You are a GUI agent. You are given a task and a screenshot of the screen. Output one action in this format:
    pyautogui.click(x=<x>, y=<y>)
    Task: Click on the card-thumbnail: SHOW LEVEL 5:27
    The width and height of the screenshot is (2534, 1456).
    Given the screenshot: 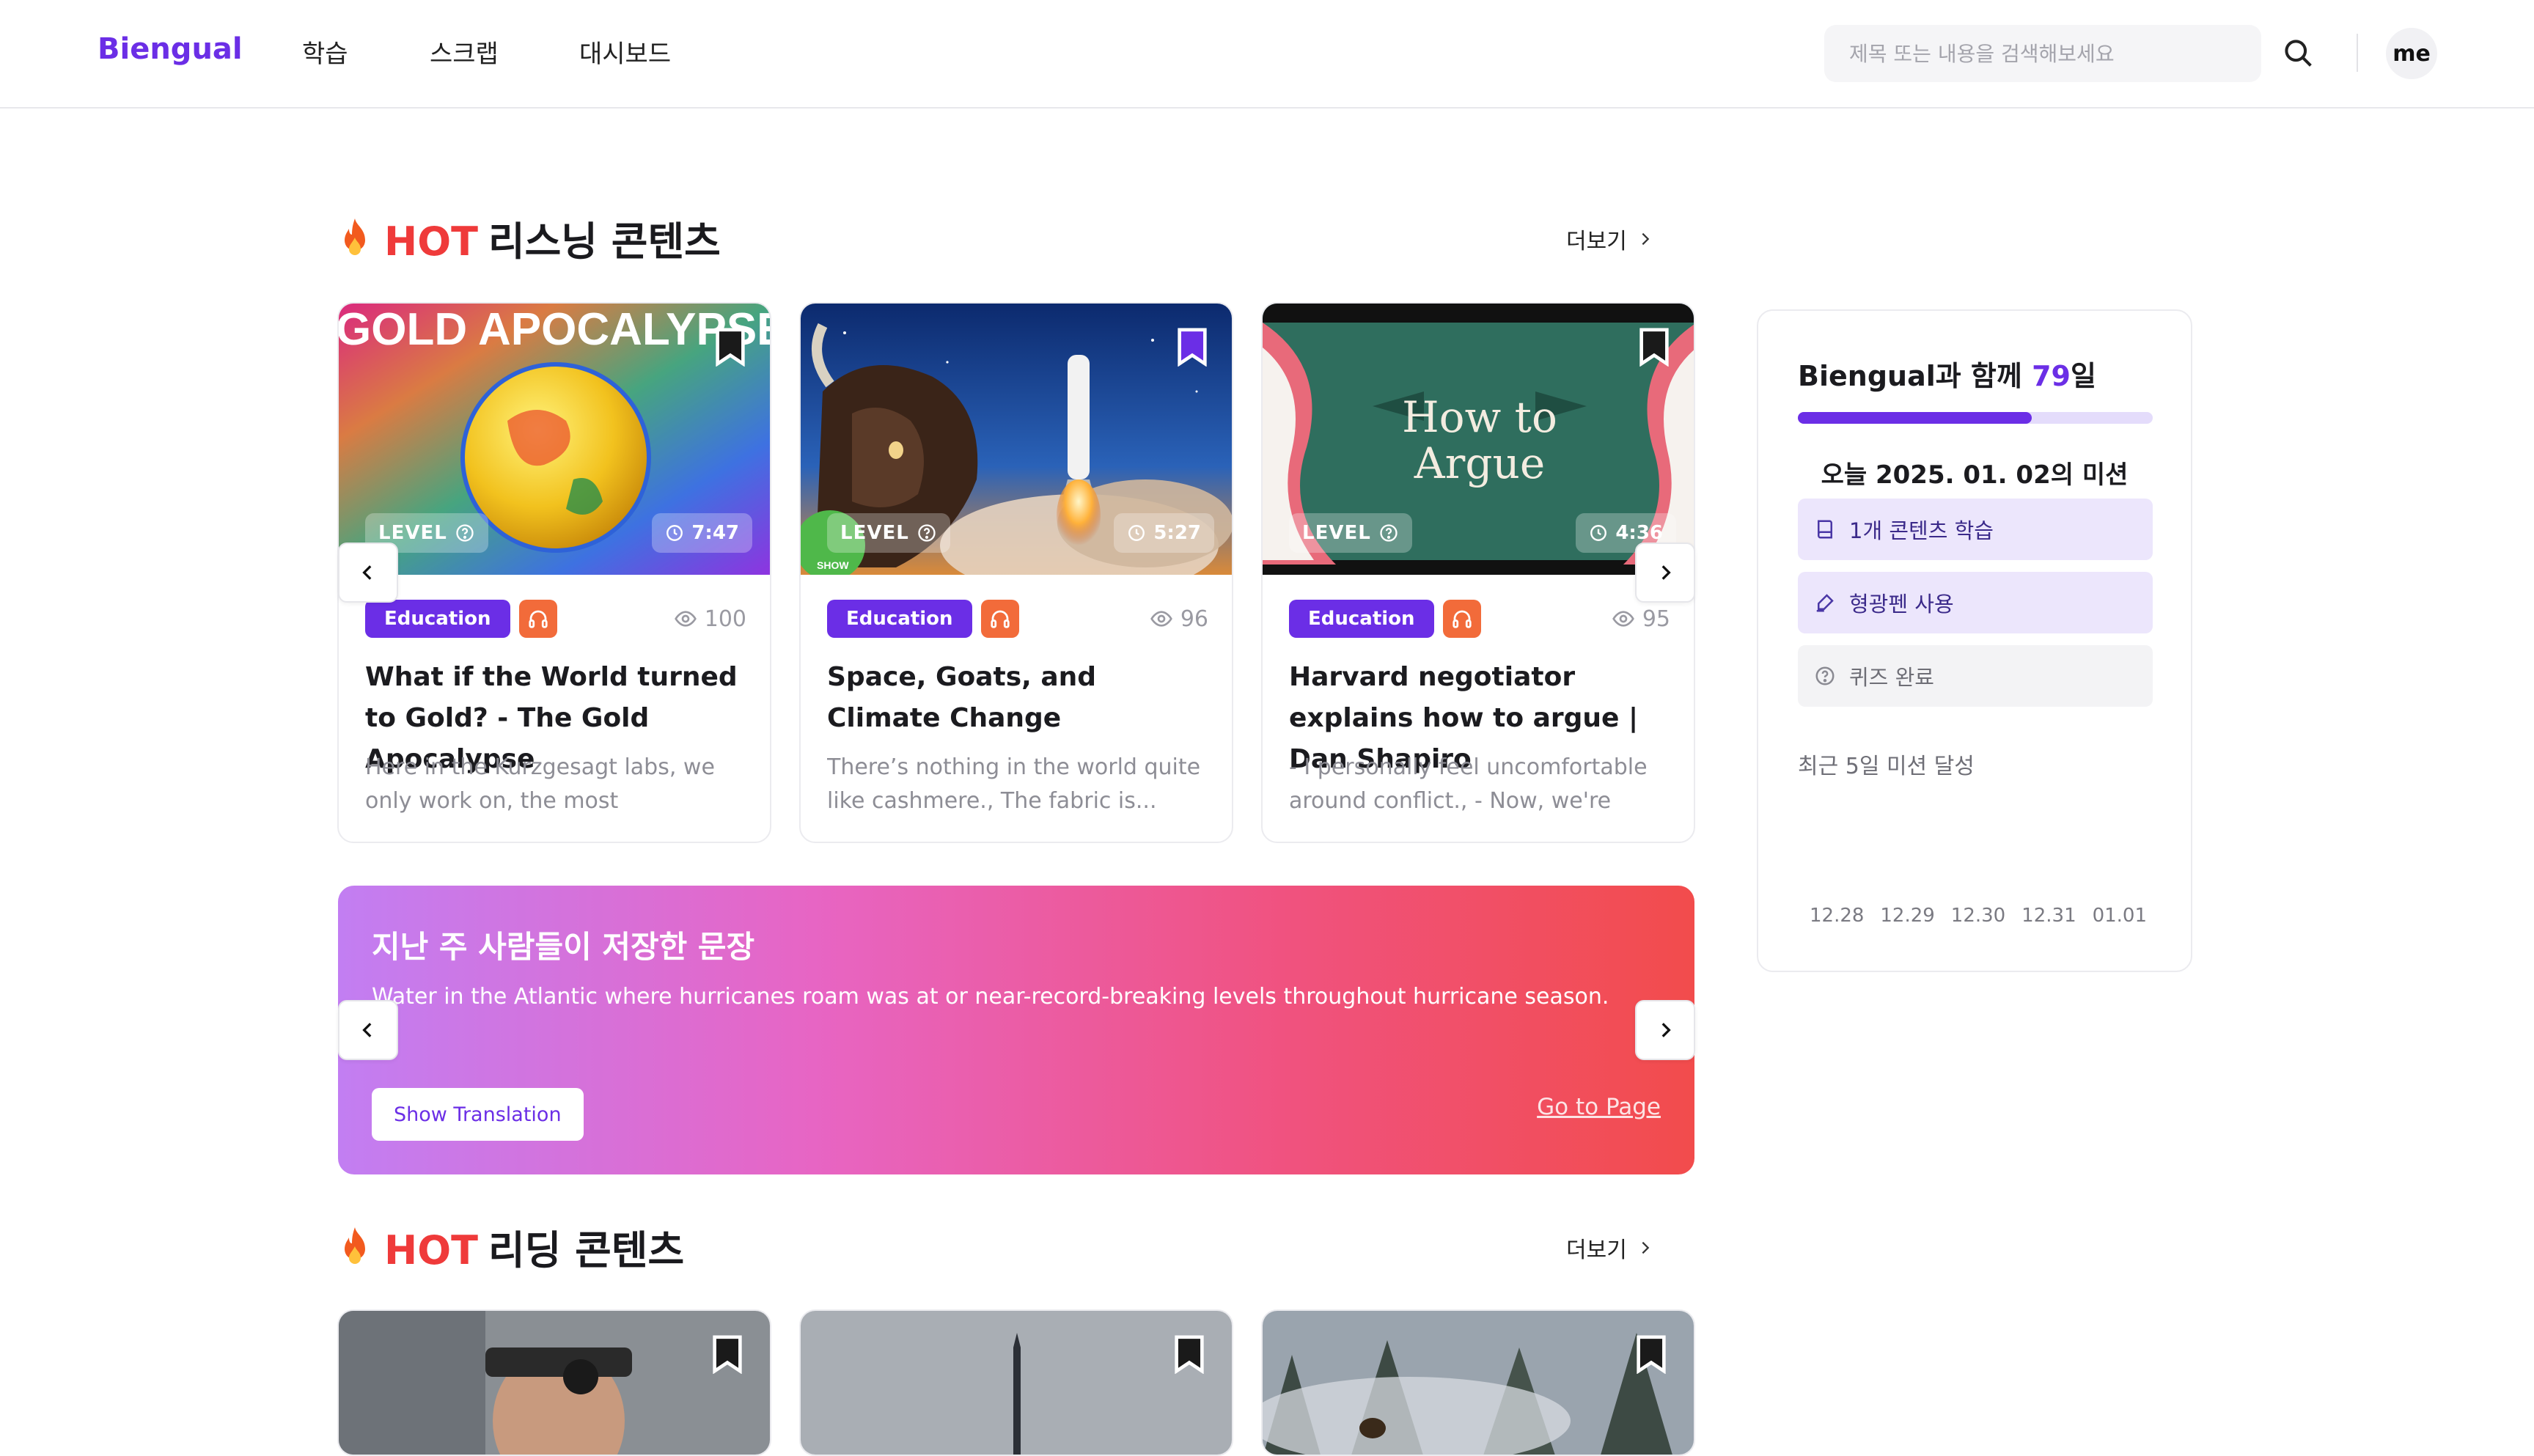 What is the action you would take?
    pyautogui.click(x=1016, y=439)
    